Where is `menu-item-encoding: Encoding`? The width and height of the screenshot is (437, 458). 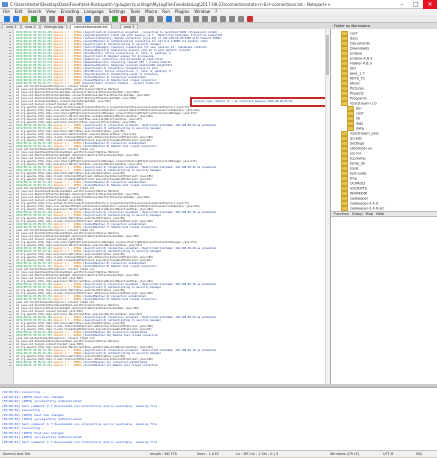 menu-item-encoding: Encoding is located at coordinates (70, 11).